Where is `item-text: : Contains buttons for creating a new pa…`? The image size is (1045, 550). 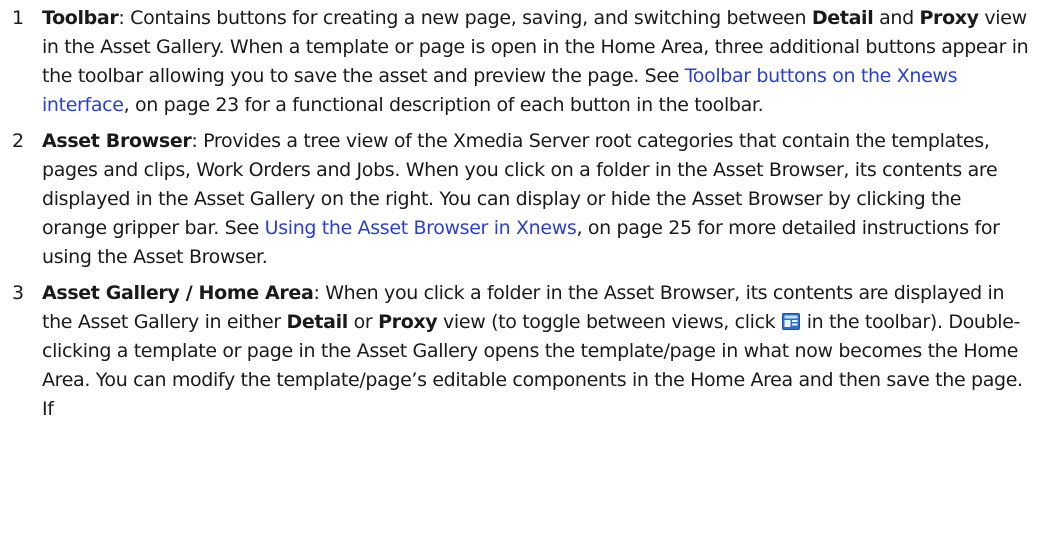
item-text: : Contains buttons for creating a new pa… is located at coordinates (465, 18).